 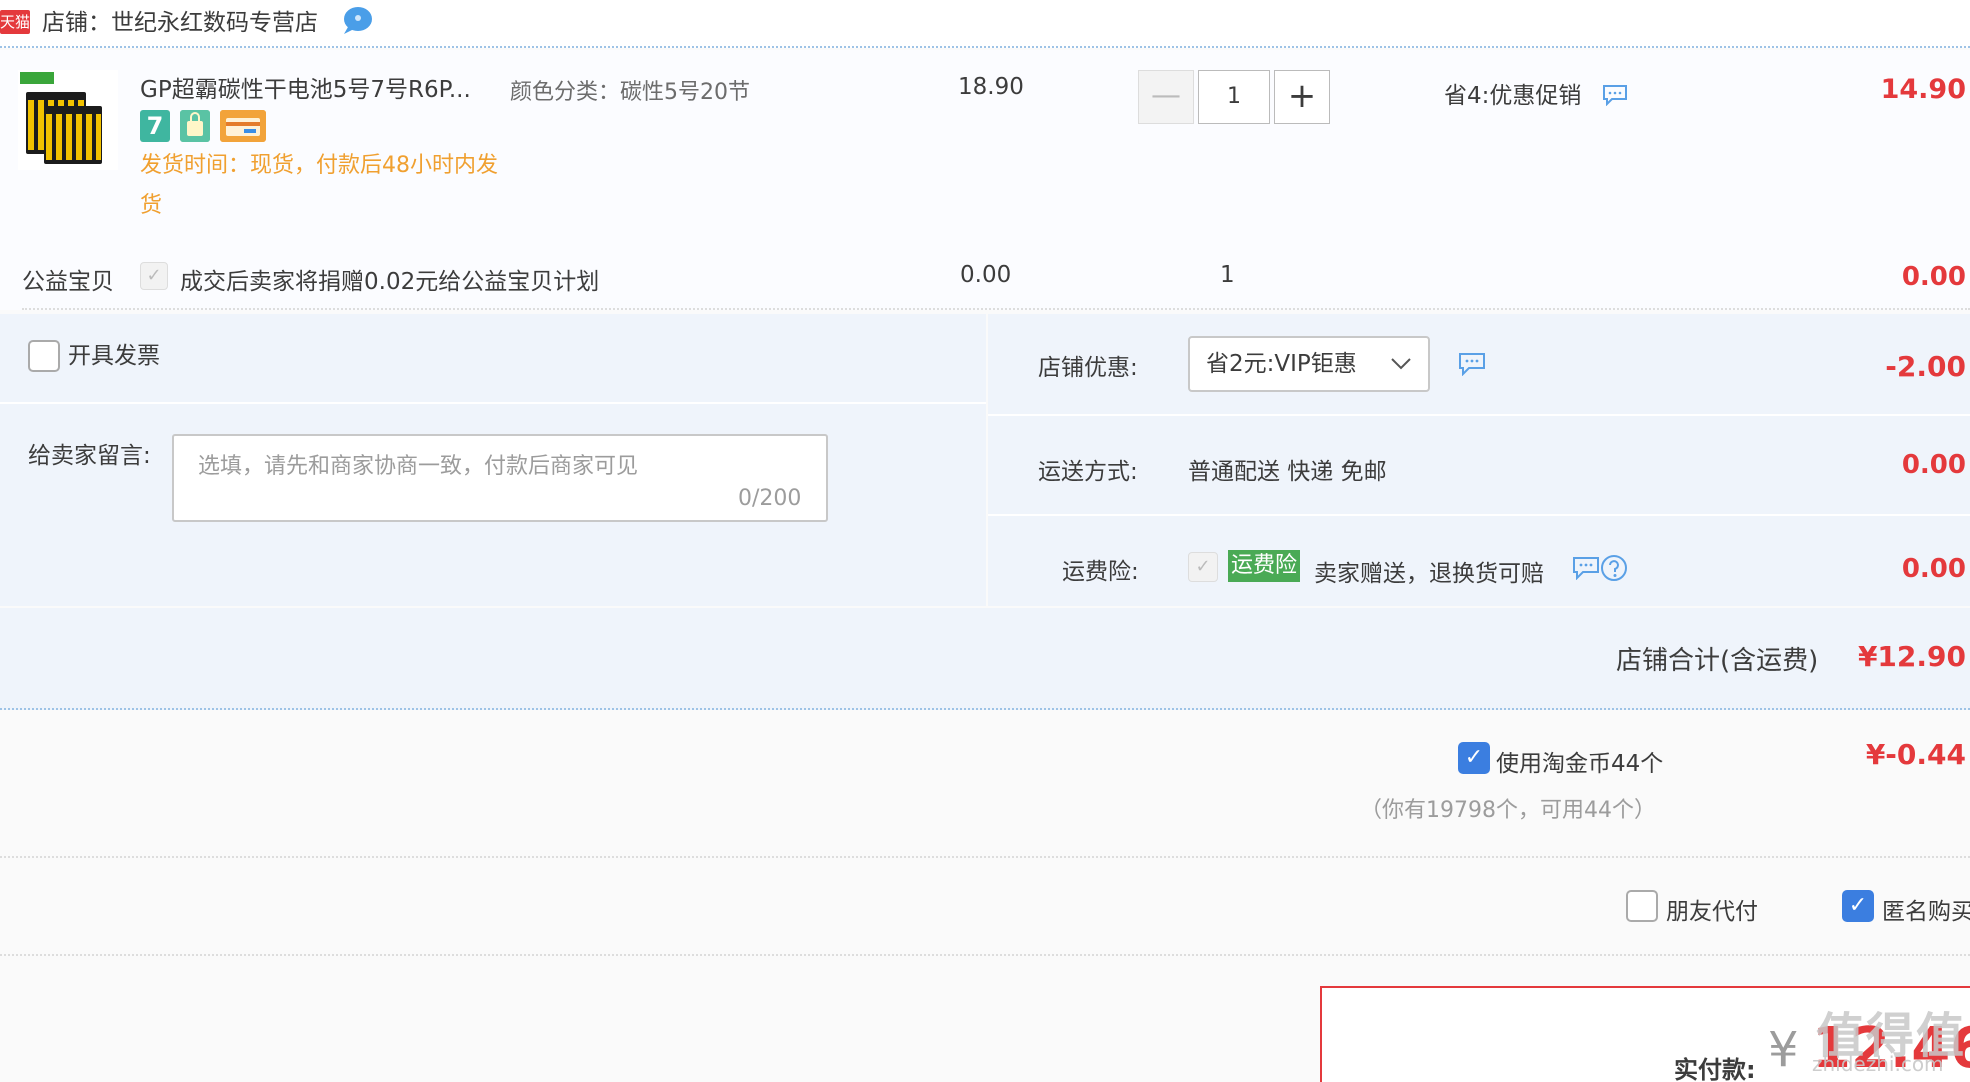 What do you see at coordinates (418, 466) in the screenshot?
I see `seller-message-placeholder: 选填，请先和商家协商一致，付款后商家可见` at bounding box center [418, 466].